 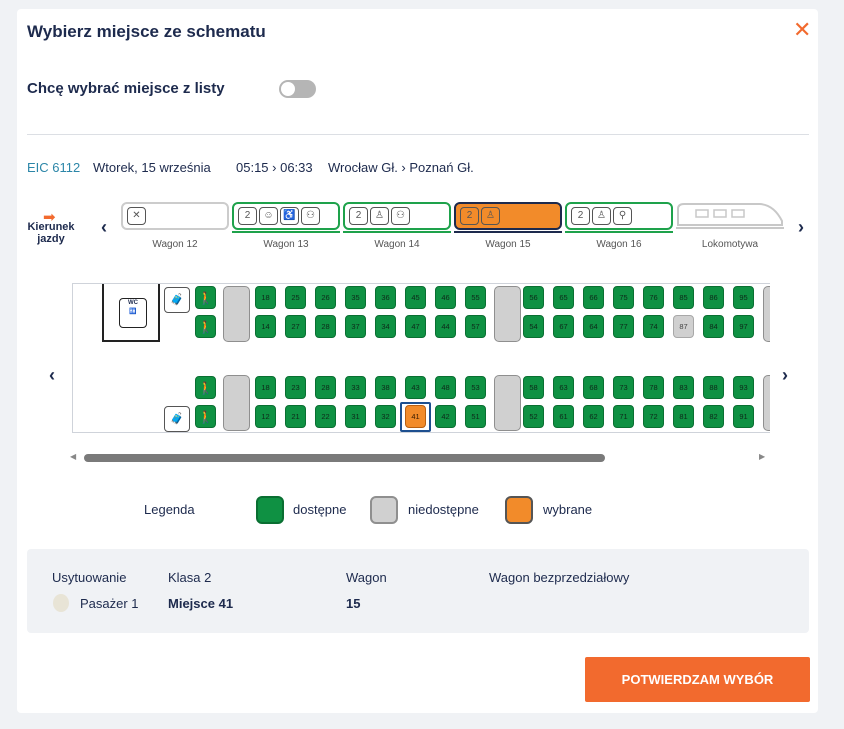 I want to click on seat-52: 52, so click(x=533, y=416).